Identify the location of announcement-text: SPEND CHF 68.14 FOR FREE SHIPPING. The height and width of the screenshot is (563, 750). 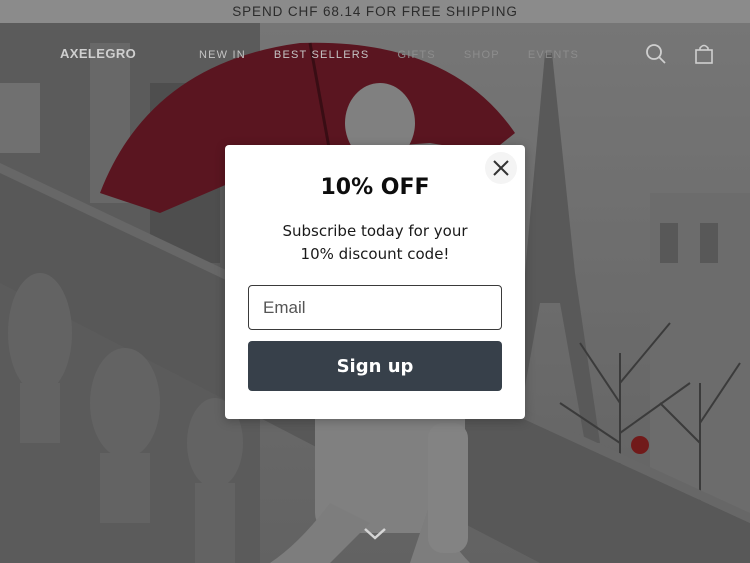
(375, 11).